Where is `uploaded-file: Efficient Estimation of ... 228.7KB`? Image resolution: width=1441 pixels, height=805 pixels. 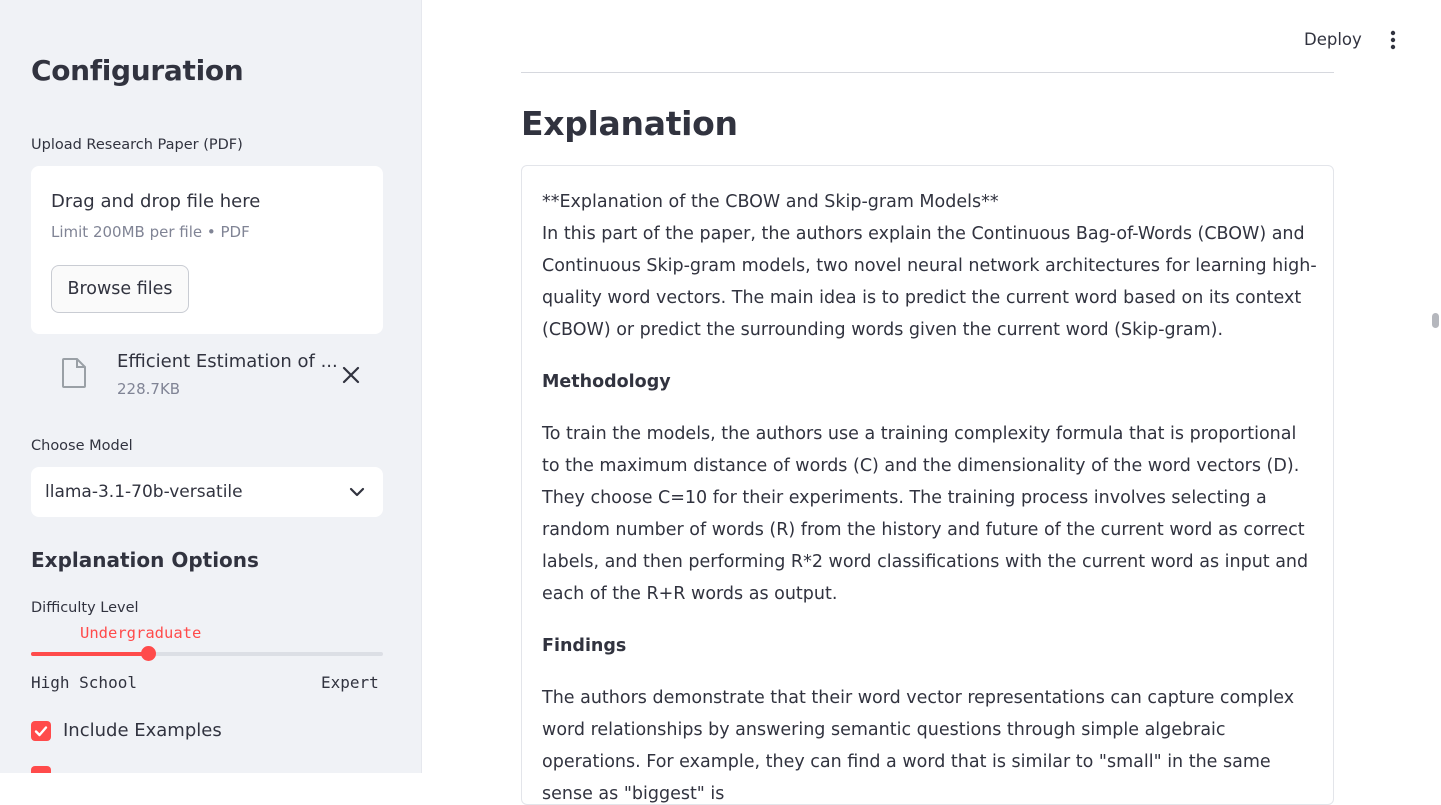
uploaded-file: Efficient Estimation of ... 228.7KB is located at coordinates (207, 376).